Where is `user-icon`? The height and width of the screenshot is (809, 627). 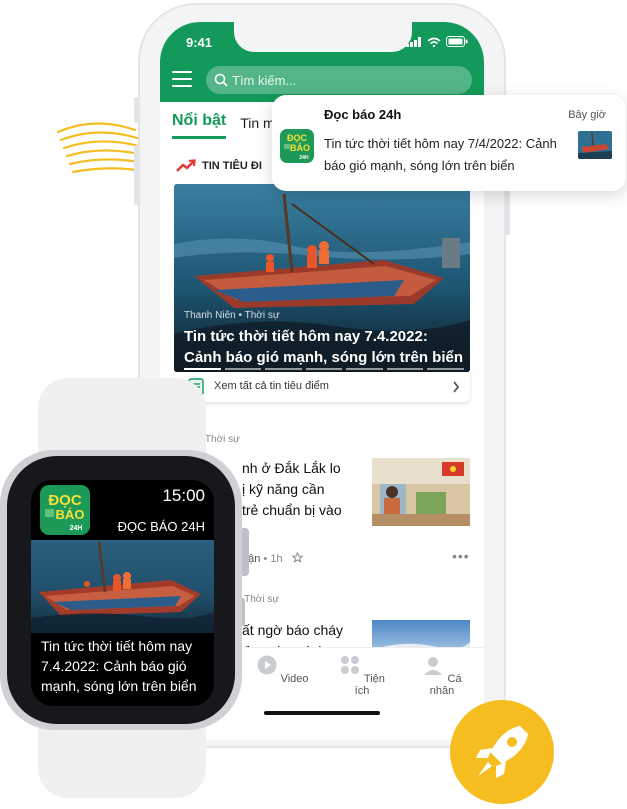
user-icon is located at coordinates (433, 666).